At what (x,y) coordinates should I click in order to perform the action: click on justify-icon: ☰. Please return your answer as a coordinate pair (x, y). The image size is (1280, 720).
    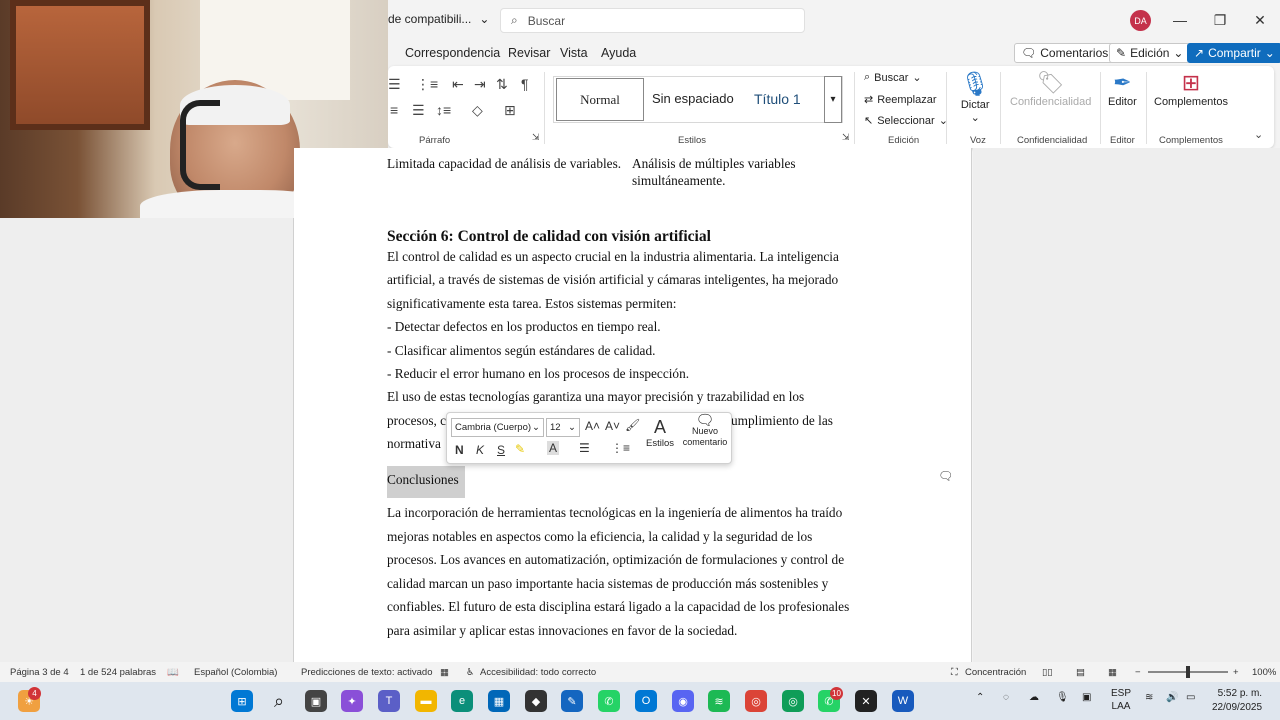
    Looking at the image, I should click on (418, 110).